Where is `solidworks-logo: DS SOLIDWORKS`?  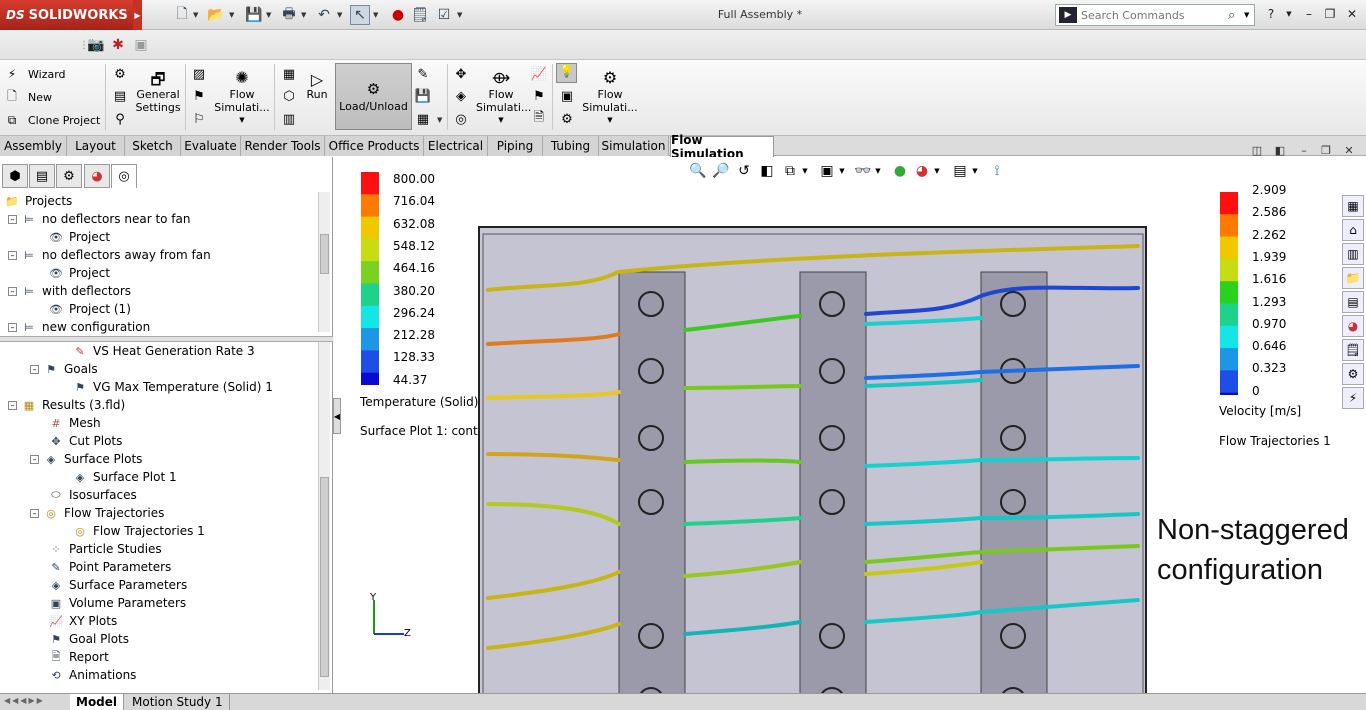 solidworks-logo: DS SOLIDWORKS is located at coordinates (66, 15).